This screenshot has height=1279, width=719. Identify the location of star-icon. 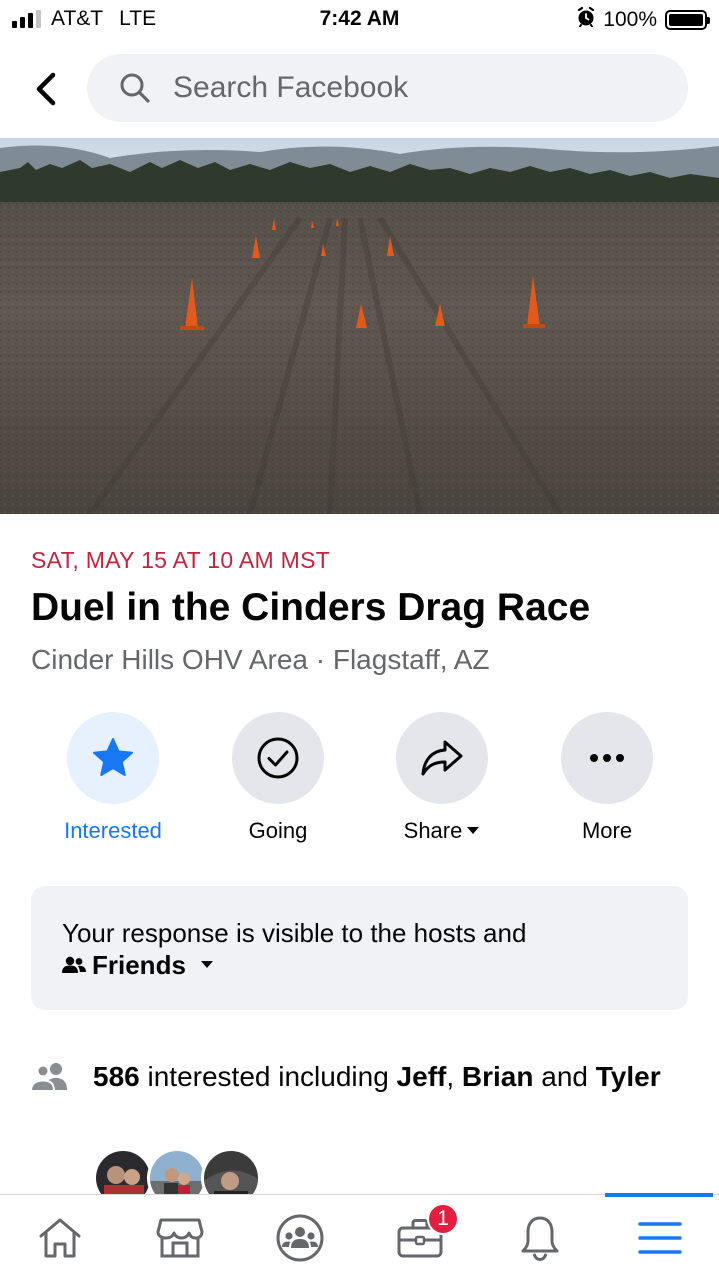
(113, 757).